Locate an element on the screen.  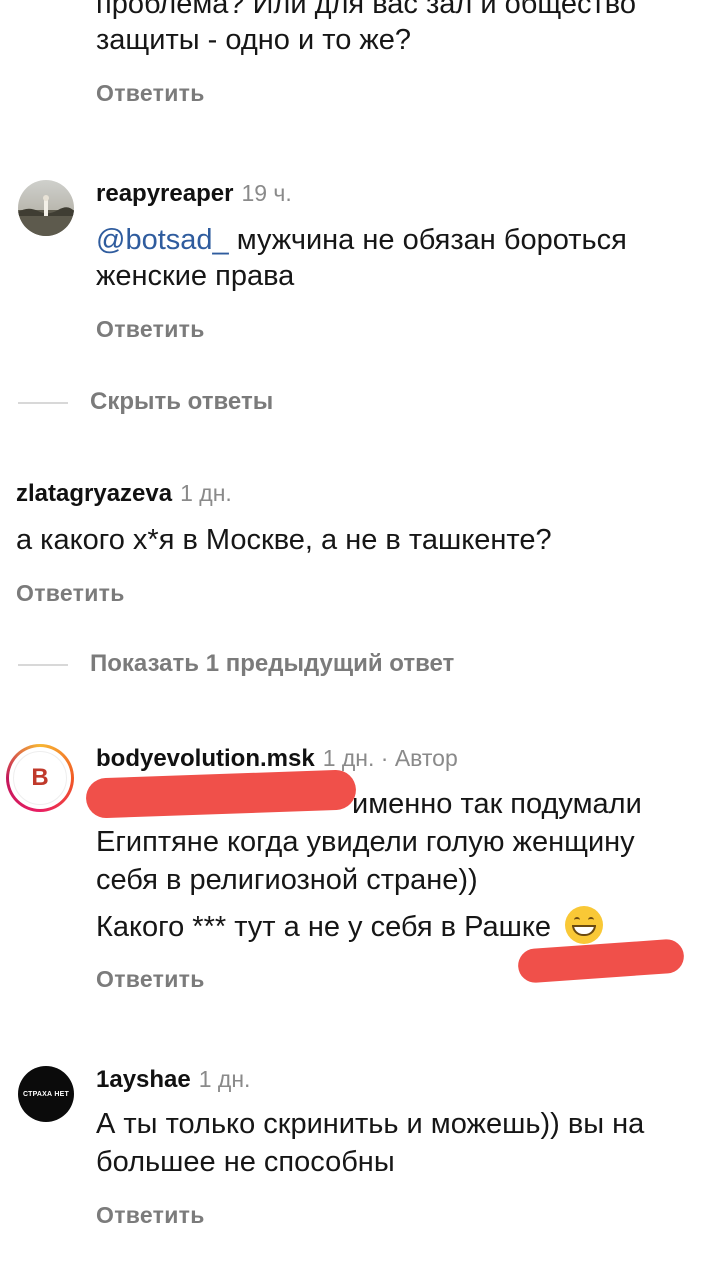
comment-text-line: А ты только скринитьь и можешь)) вы на is located at coordinates (370, 1124).